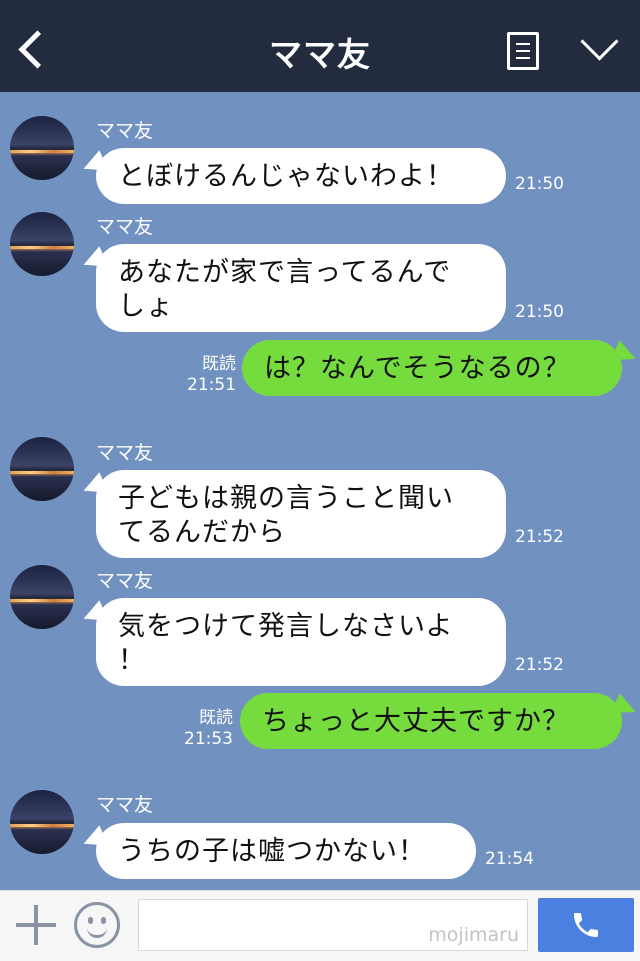 This screenshot has height=961, width=640. I want to click on outgoing-message: は？なんでそうなるの？, so click(432, 368).